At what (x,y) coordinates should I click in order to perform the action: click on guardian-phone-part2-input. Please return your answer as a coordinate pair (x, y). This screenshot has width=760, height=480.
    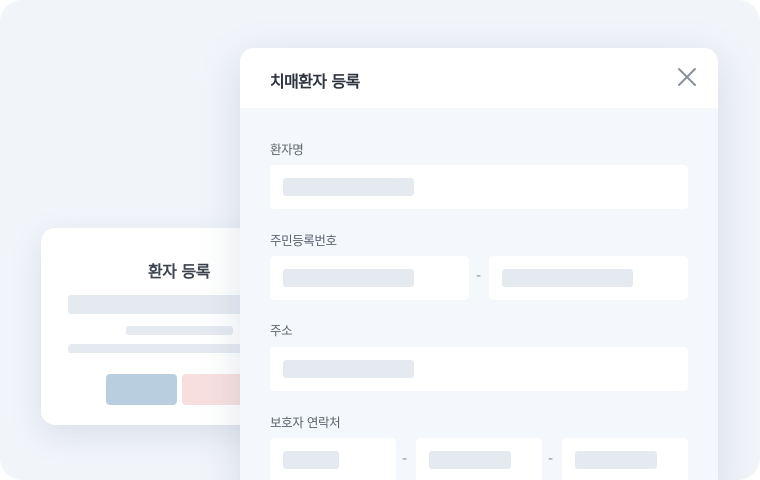
    Looking at the image, I should click on (479, 459).